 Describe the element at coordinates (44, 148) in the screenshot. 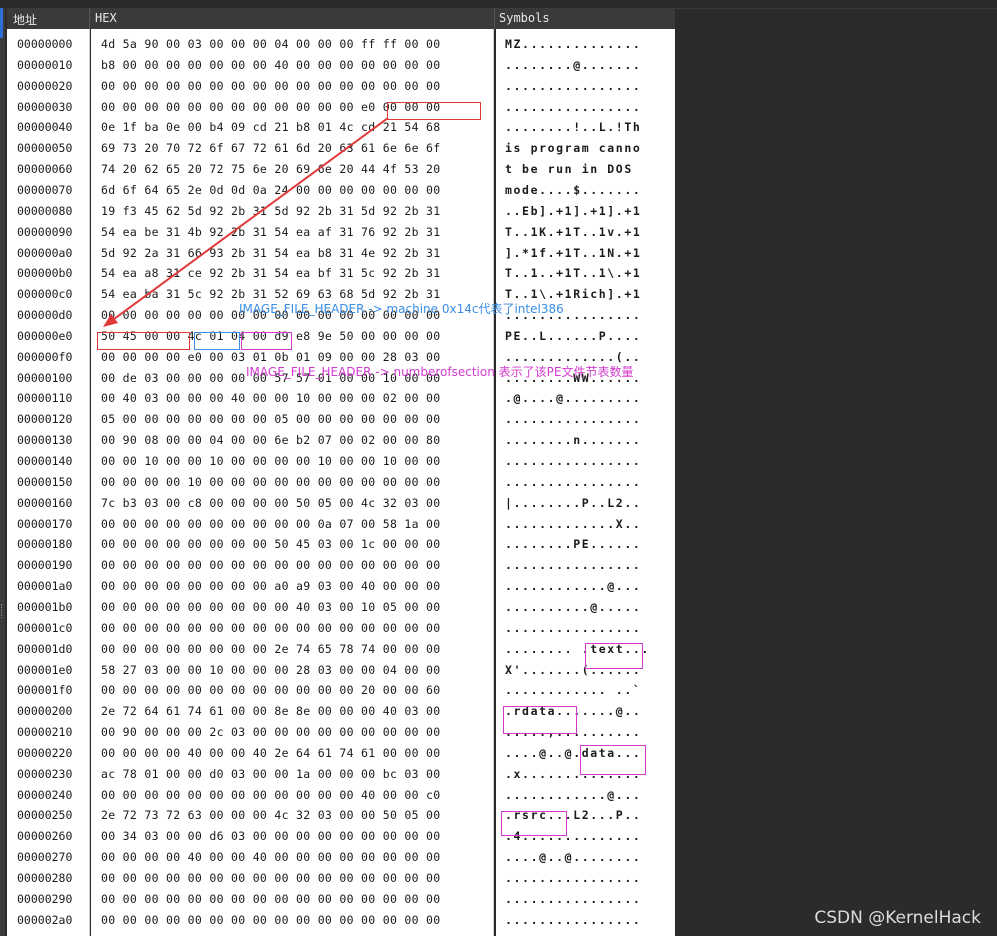

I see `address-cell: 00000050` at that location.